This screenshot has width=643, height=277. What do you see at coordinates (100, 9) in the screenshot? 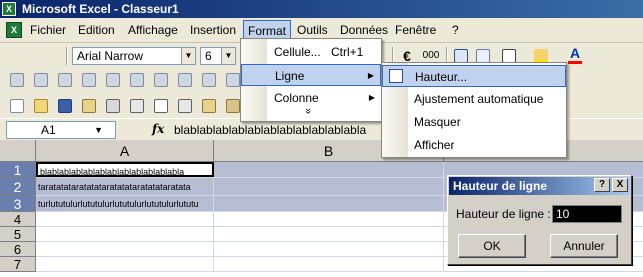
I see `window-title: Microsoft Excel - Classeur1` at bounding box center [100, 9].